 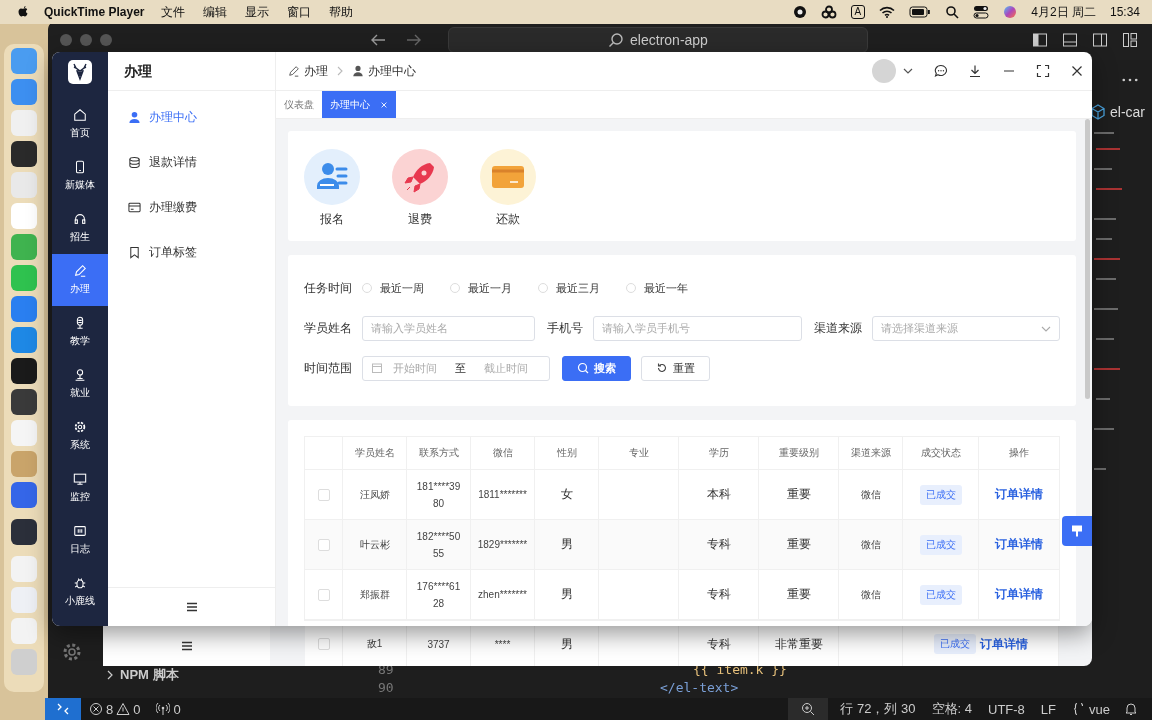 What do you see at coordinates (374, 594) in the screenshot?
I see `table-cell: 郑振群` at bounding box center [374, 594].